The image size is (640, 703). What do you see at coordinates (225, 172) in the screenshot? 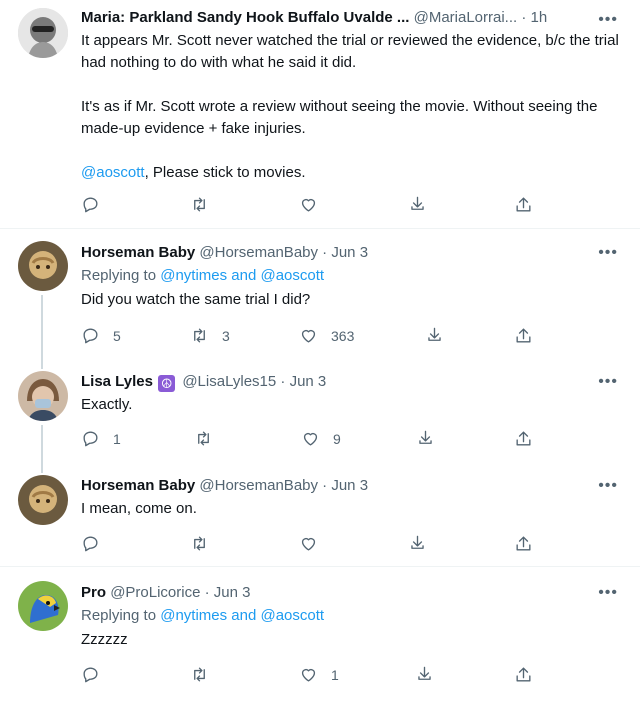
I see `tweet-text-tail: , Please stick to movies.` at bounding box center [225, 172].